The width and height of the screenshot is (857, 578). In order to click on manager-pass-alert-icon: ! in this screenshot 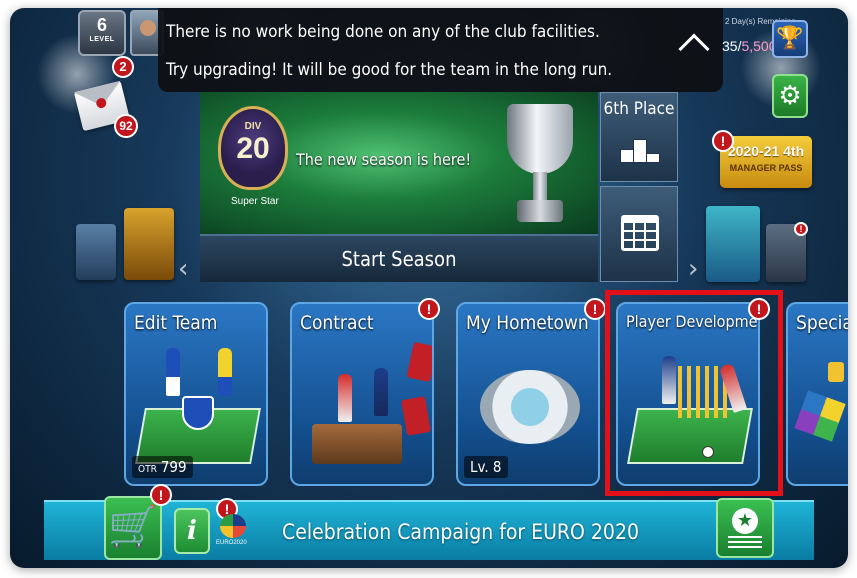, I will do `click(723, 141)`.